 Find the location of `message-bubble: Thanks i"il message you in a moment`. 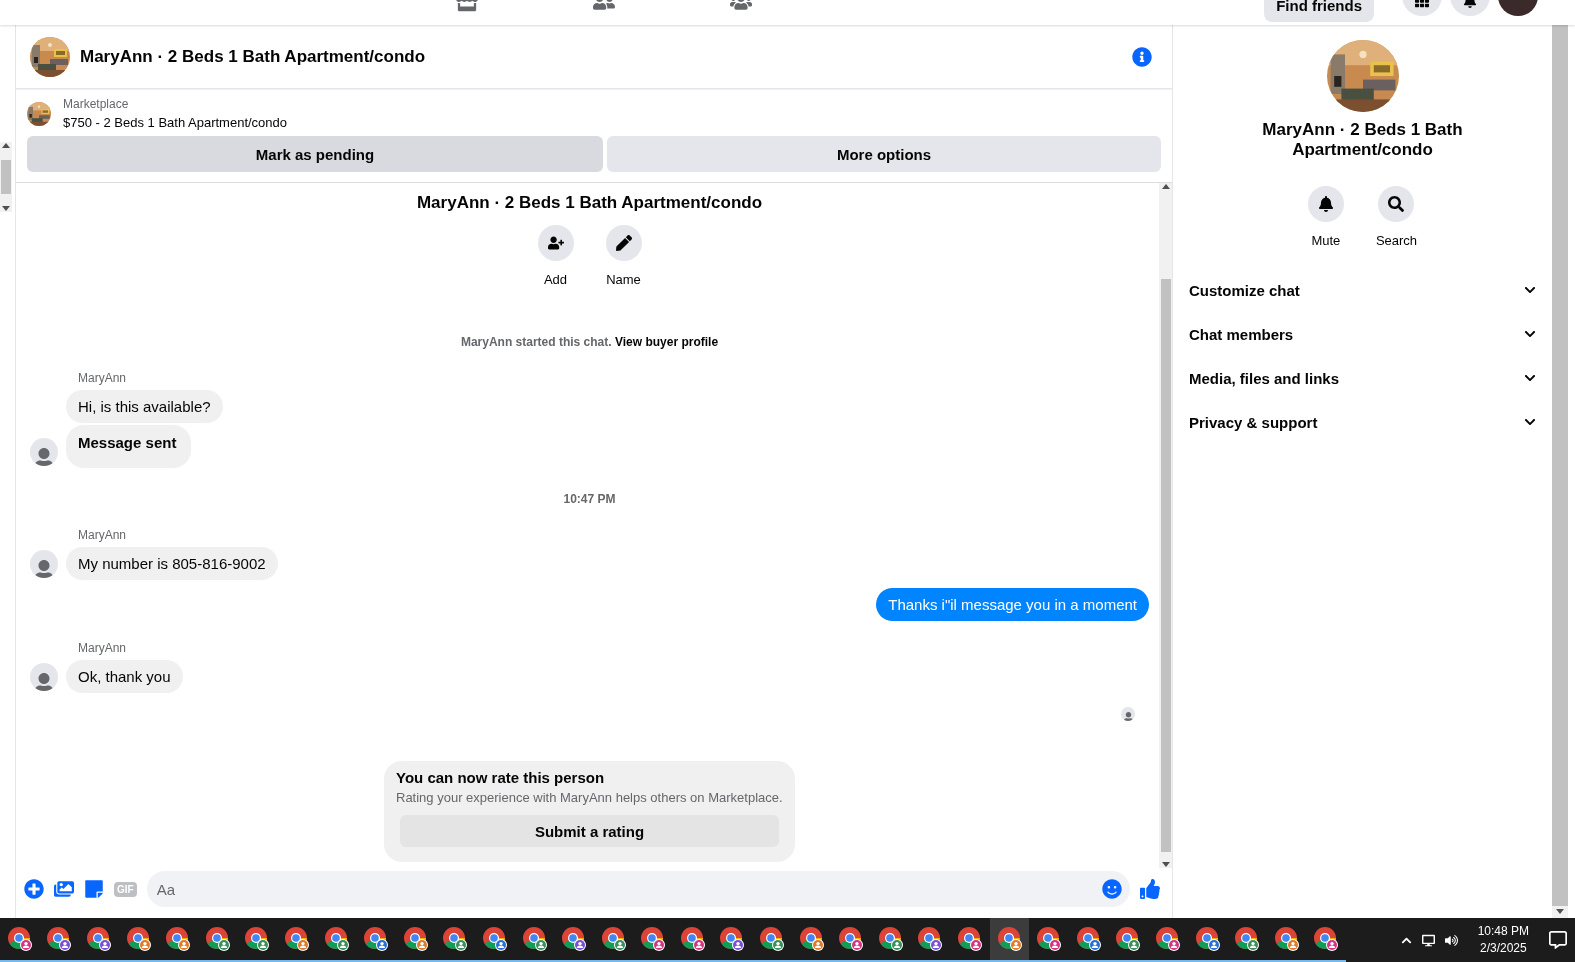

message-bubble: Thanks i"il message you in a moment is located at coordinates (1012, 604).